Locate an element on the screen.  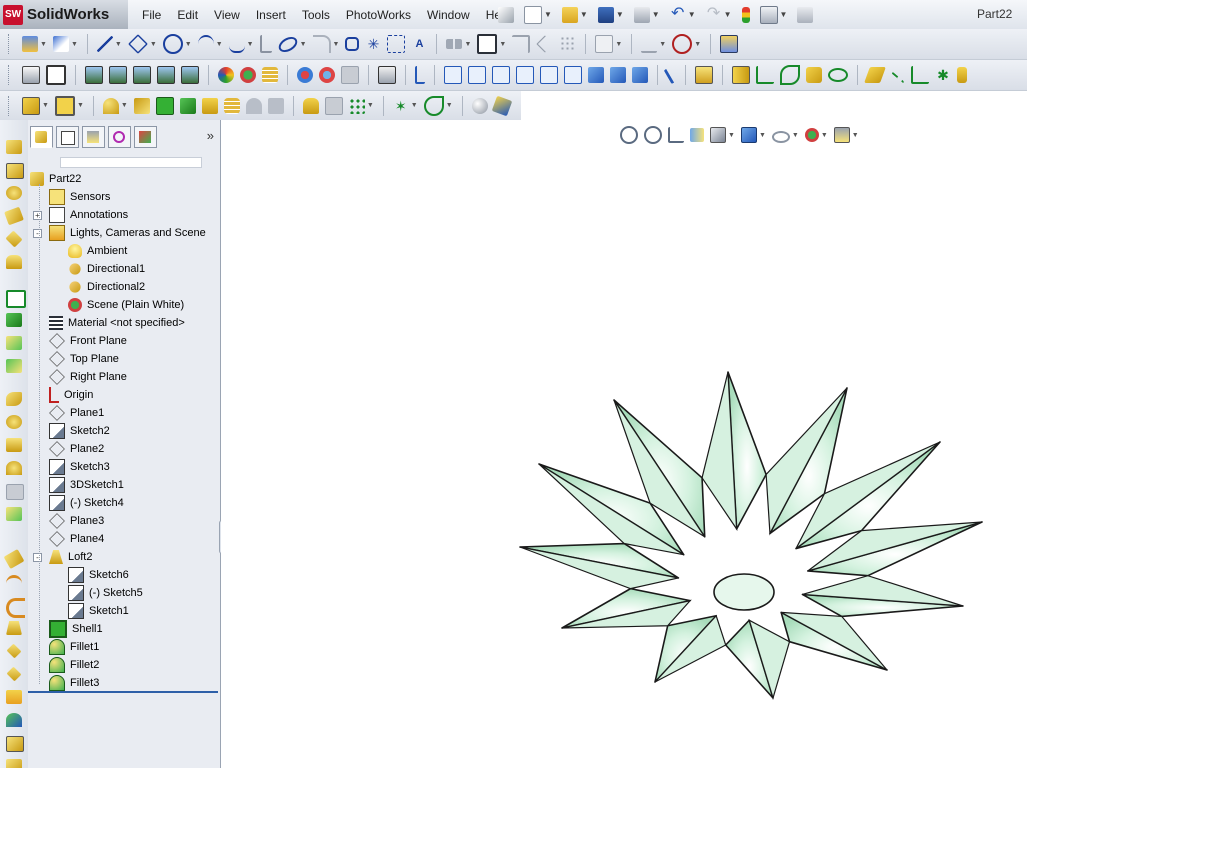
boss-extrude-icon is located at coordinates (741, 75).